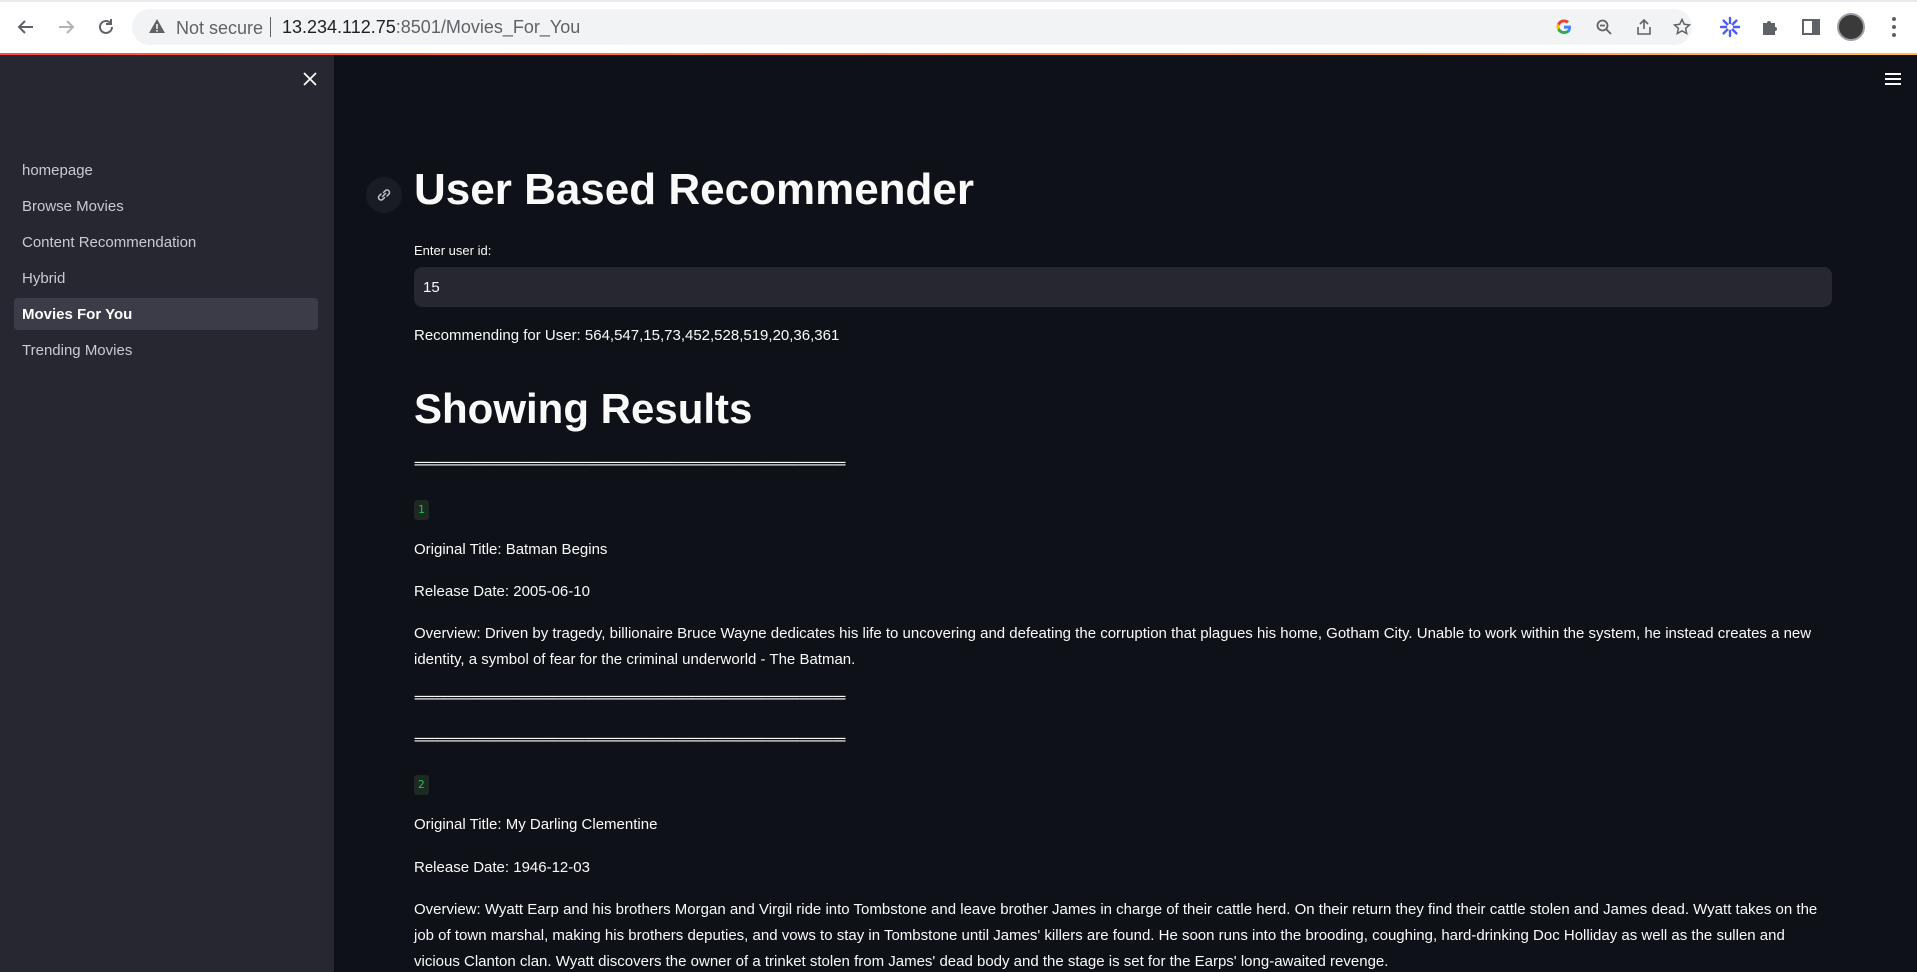 The image size is (1917, 972). I want to click on address-separator, so click(270, 27).